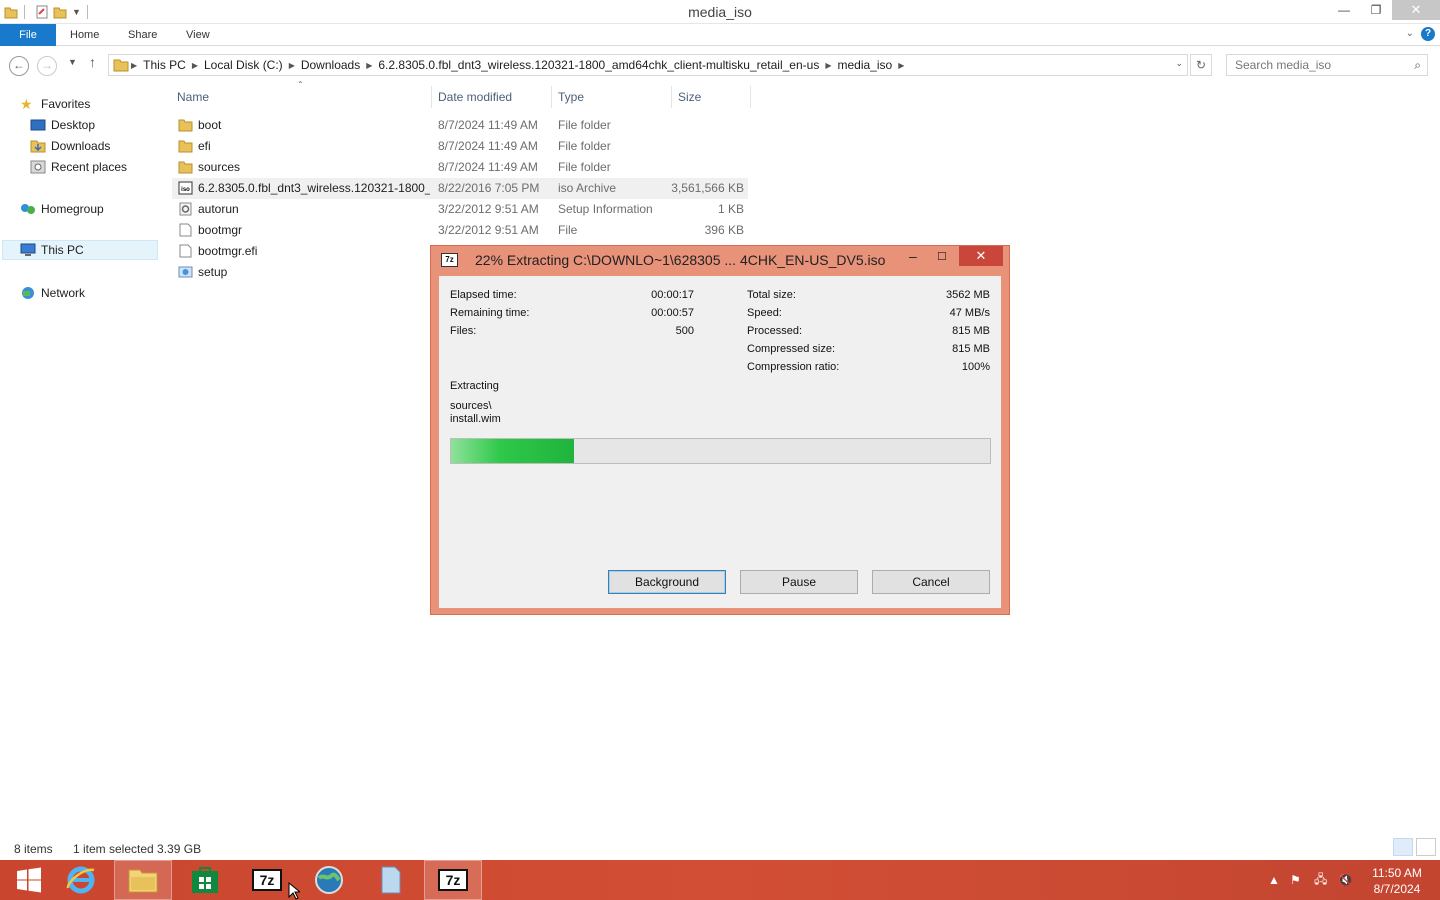  Describe the element at coordinates (720, 451) in the screenshot. I see `extraction-progress-bar` at that location.